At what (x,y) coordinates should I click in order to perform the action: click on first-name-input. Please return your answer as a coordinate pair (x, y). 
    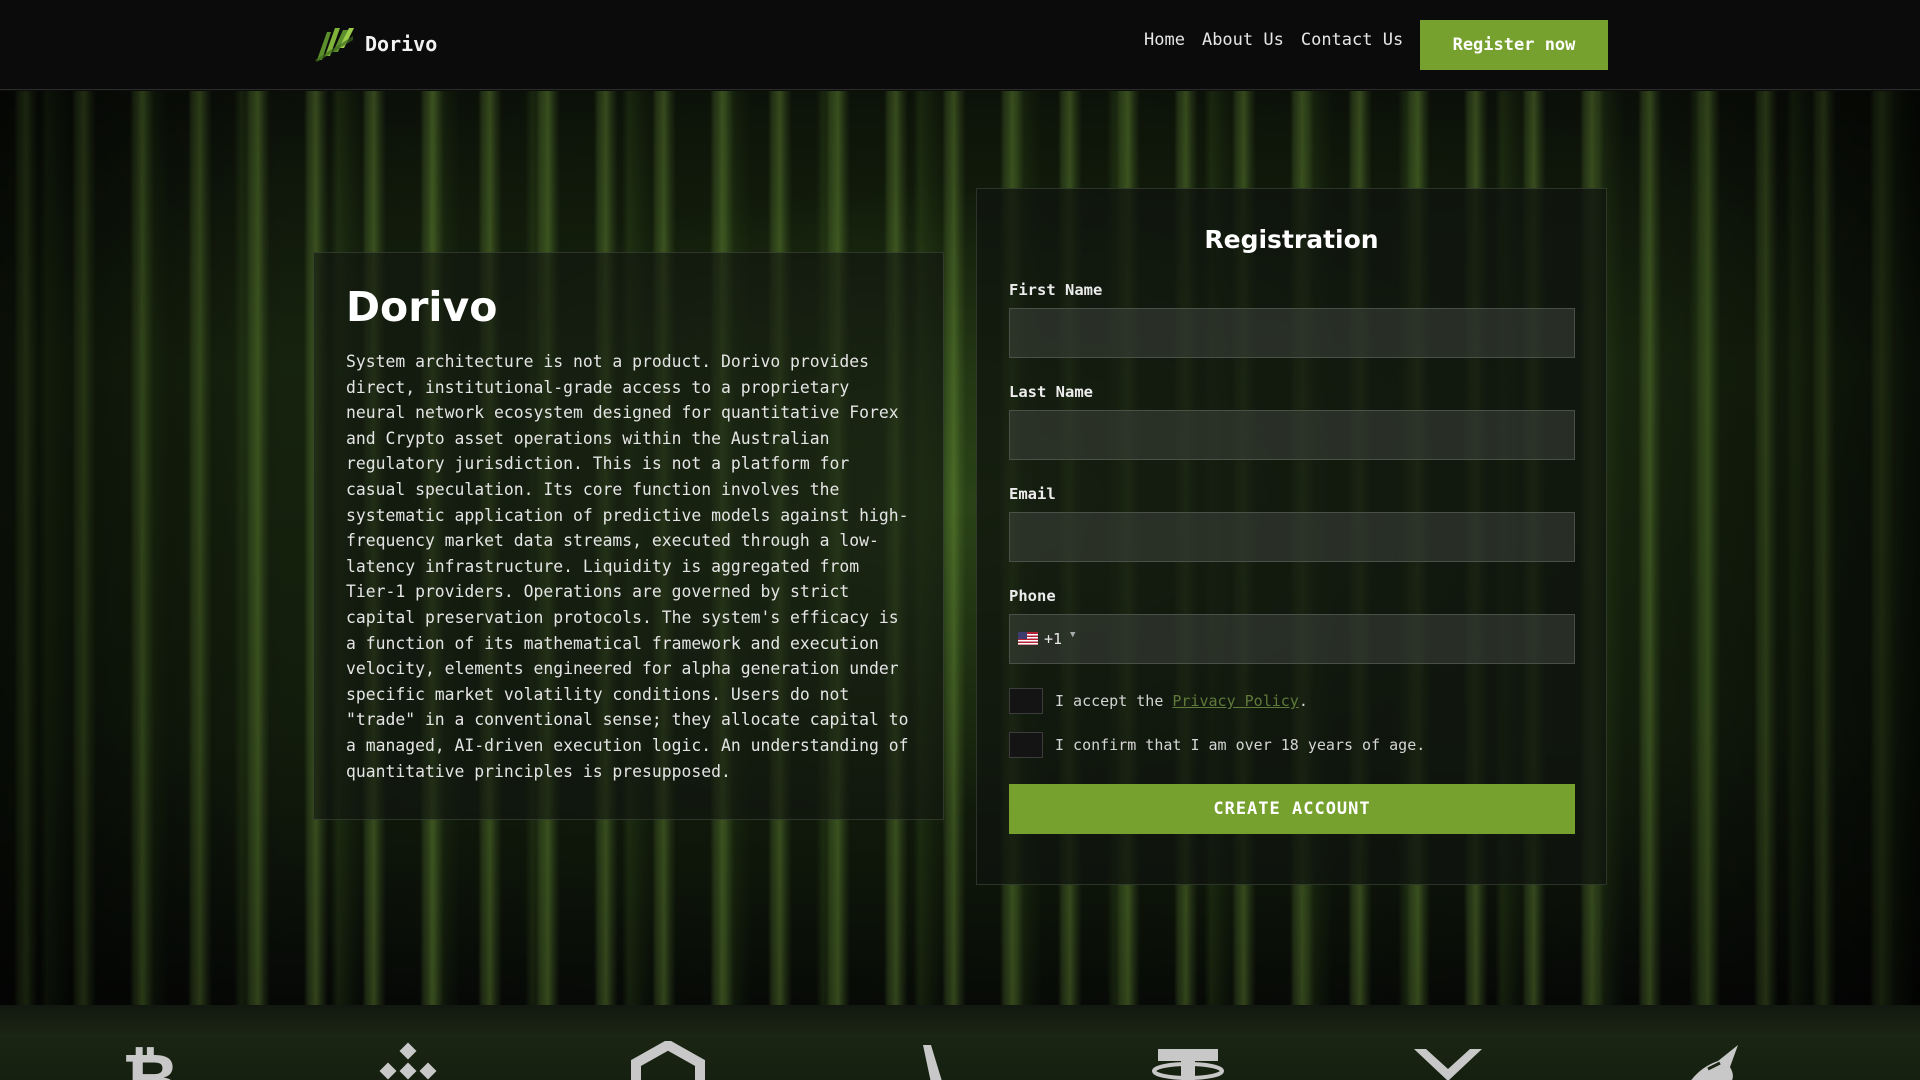
    Looking at the image, I should click on (1292, 333).